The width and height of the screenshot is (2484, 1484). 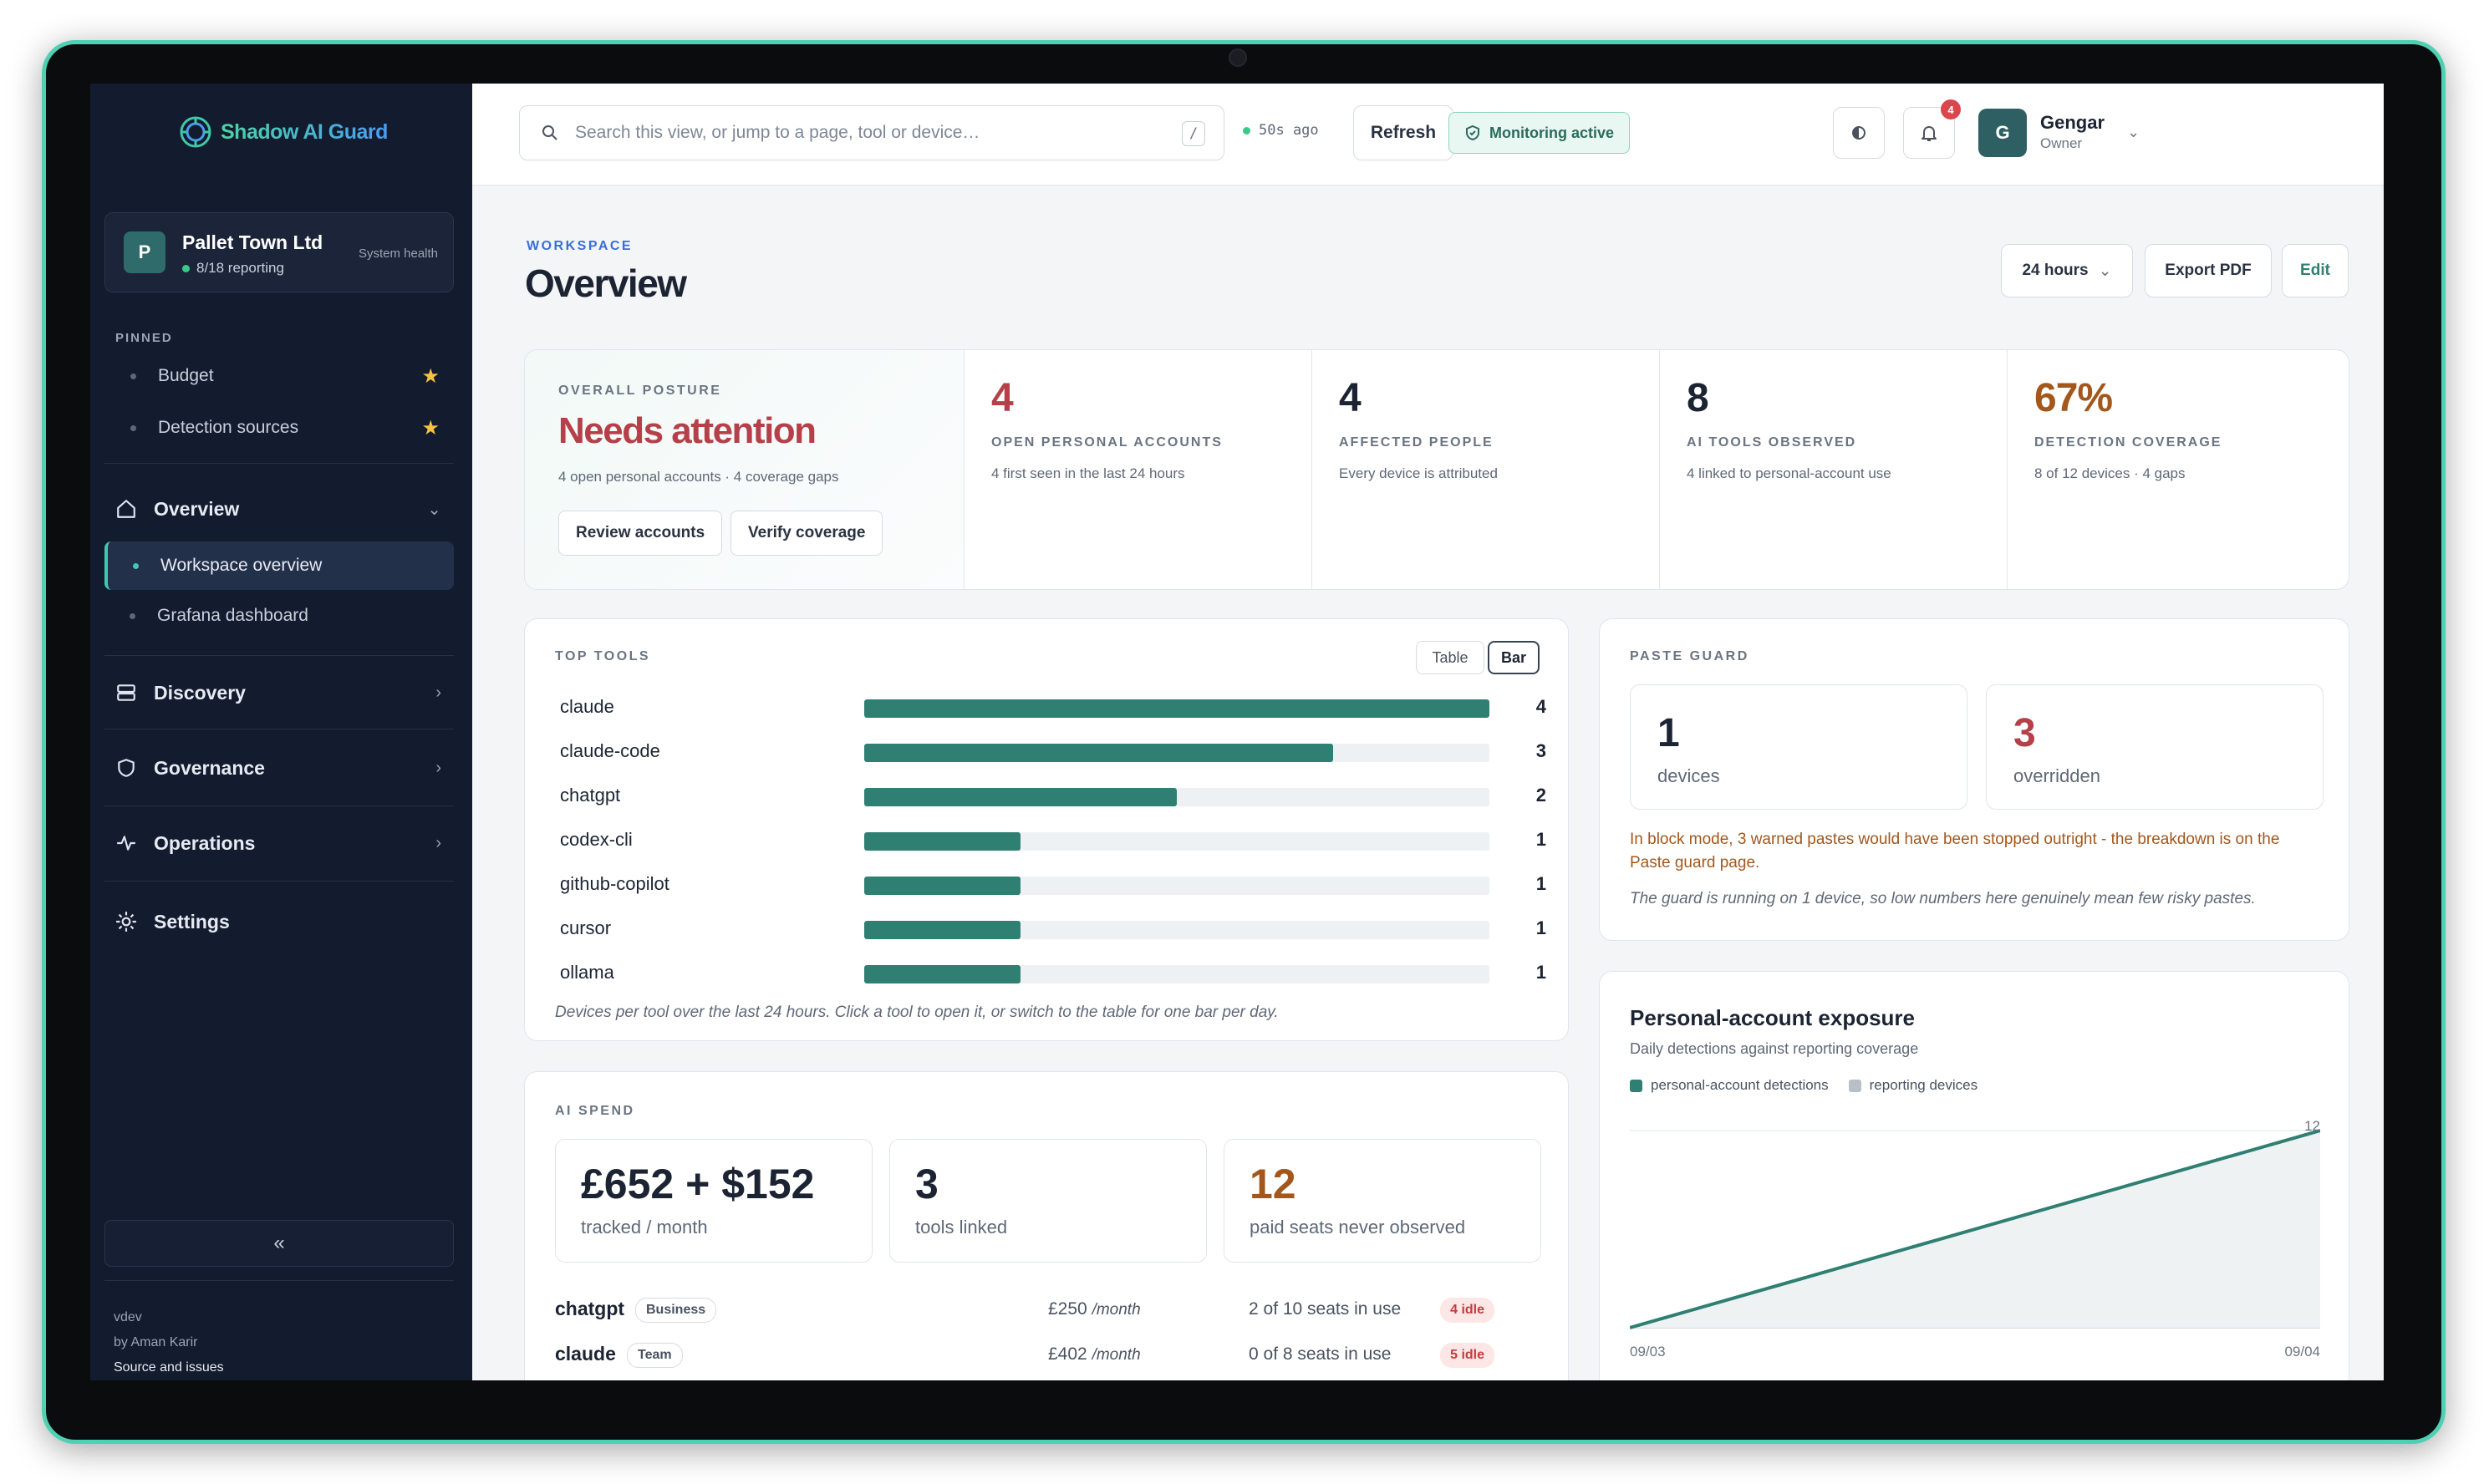 I want to click on spend-tracked-box: £652 + $152 tracked / month, so click(x=714, y=1201).